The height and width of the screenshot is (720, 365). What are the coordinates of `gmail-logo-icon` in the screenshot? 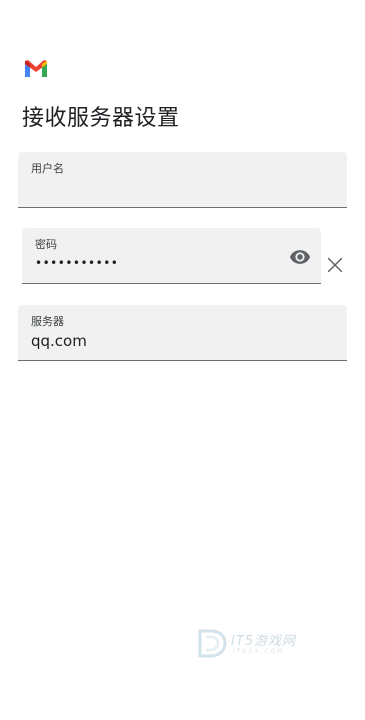 It's located at (36, 68).